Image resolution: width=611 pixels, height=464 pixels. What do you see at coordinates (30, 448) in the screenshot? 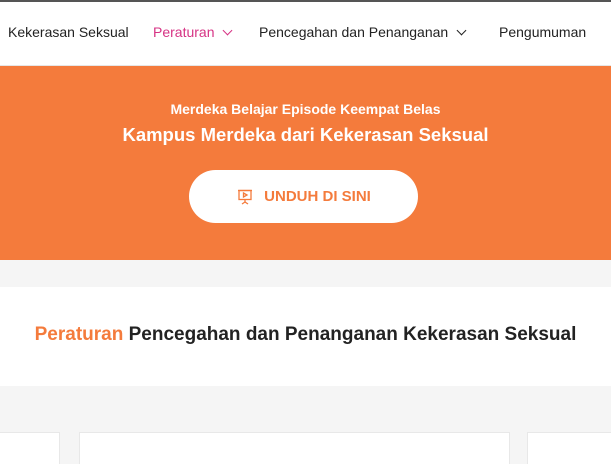
I see `card-left` at bounding box center [30, 448].